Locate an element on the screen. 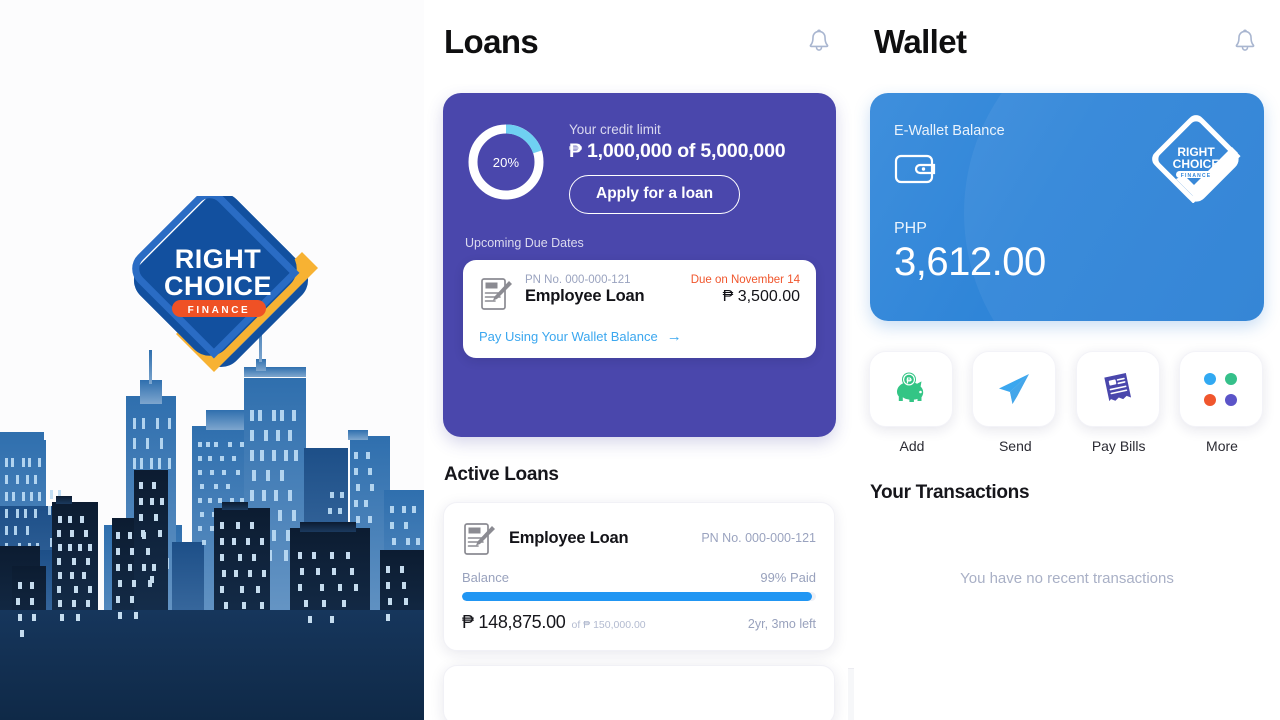  wallet-icon is located at coordinates (915, 169).